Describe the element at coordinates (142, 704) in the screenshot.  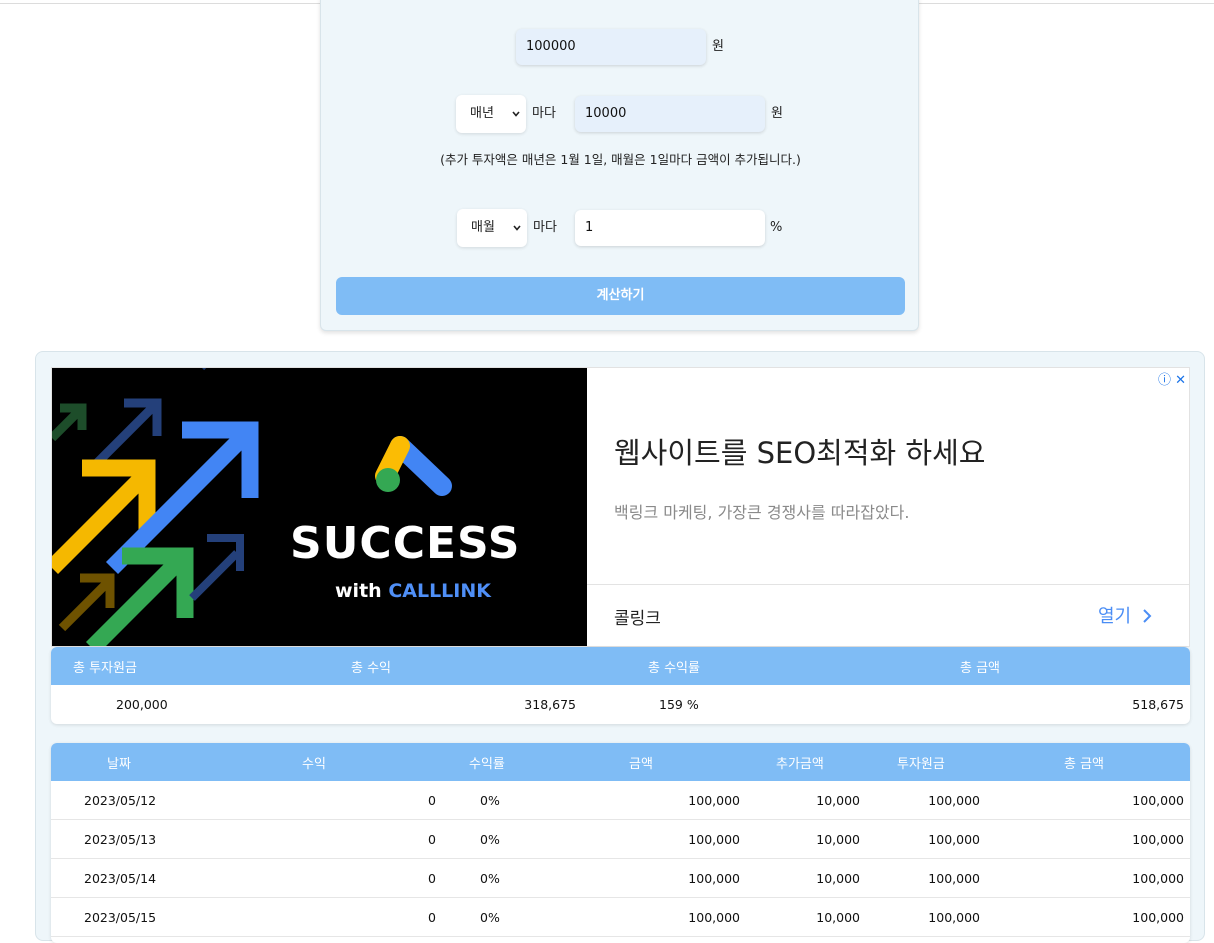
I see `summary-cell: 200,000` at that location.